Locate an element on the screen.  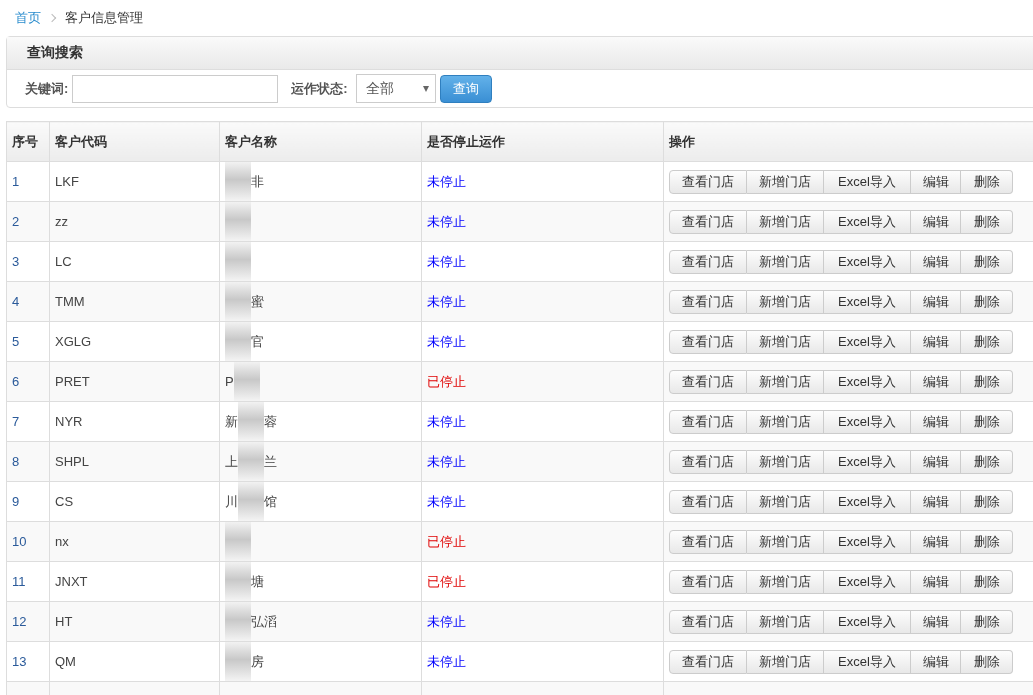
table-cell: SHPL is located at coordinates (134, 461).